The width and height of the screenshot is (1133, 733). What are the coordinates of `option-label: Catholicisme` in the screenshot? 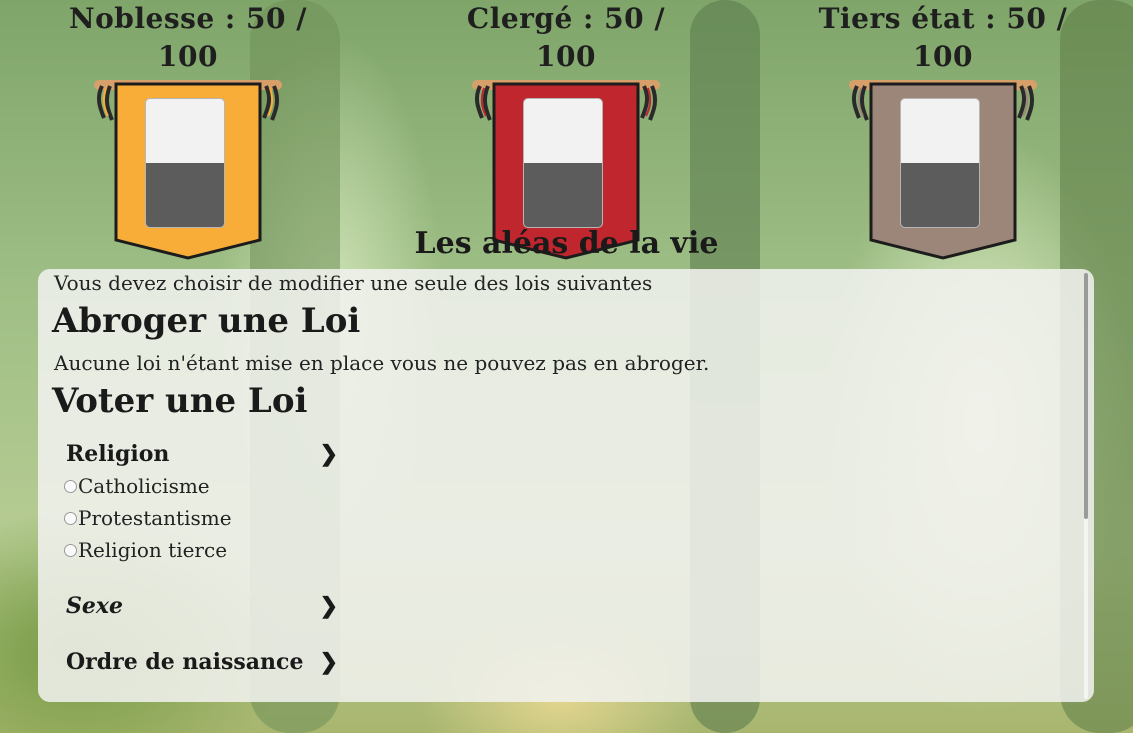 It's located at (144, 486).